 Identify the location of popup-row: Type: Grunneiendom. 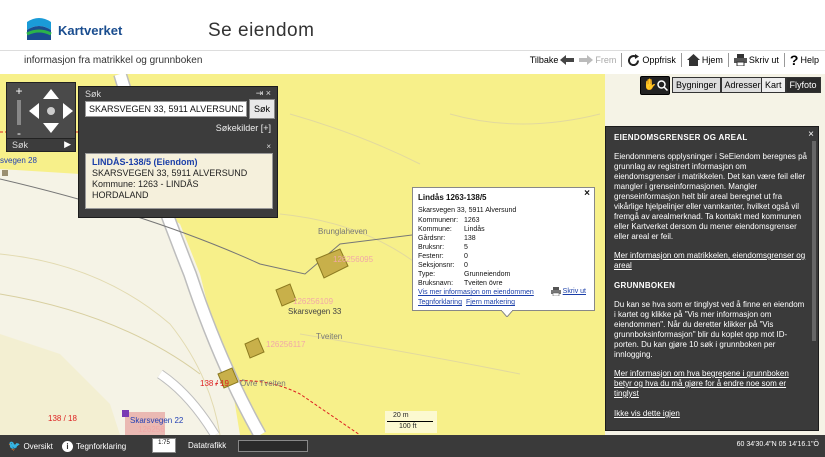
(503, 274).